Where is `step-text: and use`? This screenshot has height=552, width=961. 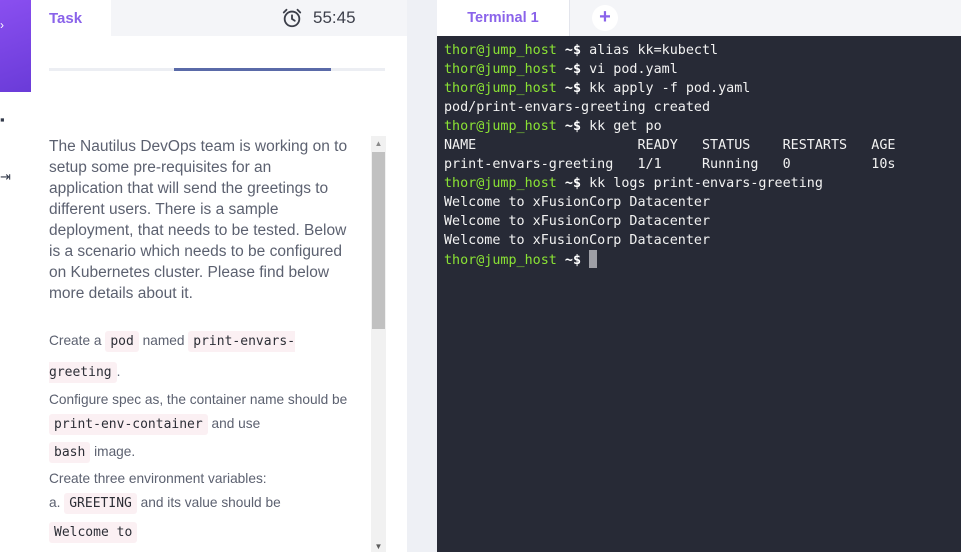
step-text: and use is located at coordinates (236, 423).